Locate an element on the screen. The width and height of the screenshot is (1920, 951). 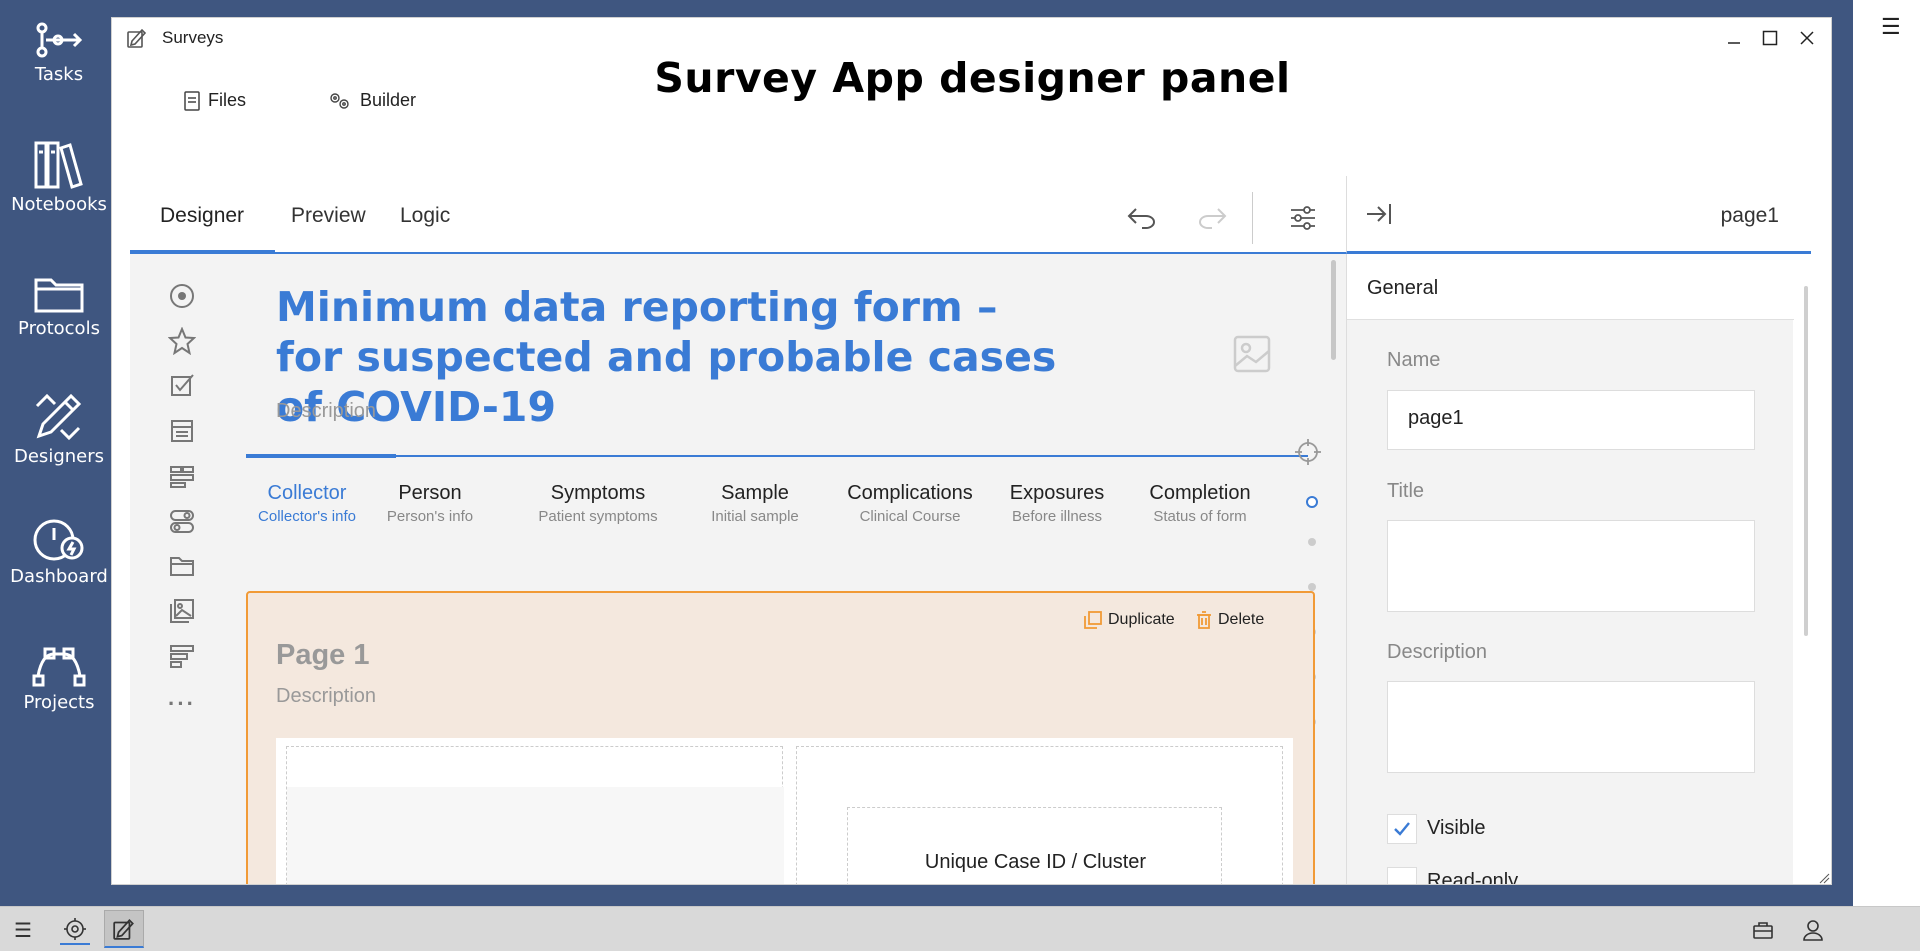
canvas-scrollbar is located at coordinates (1333, 310).